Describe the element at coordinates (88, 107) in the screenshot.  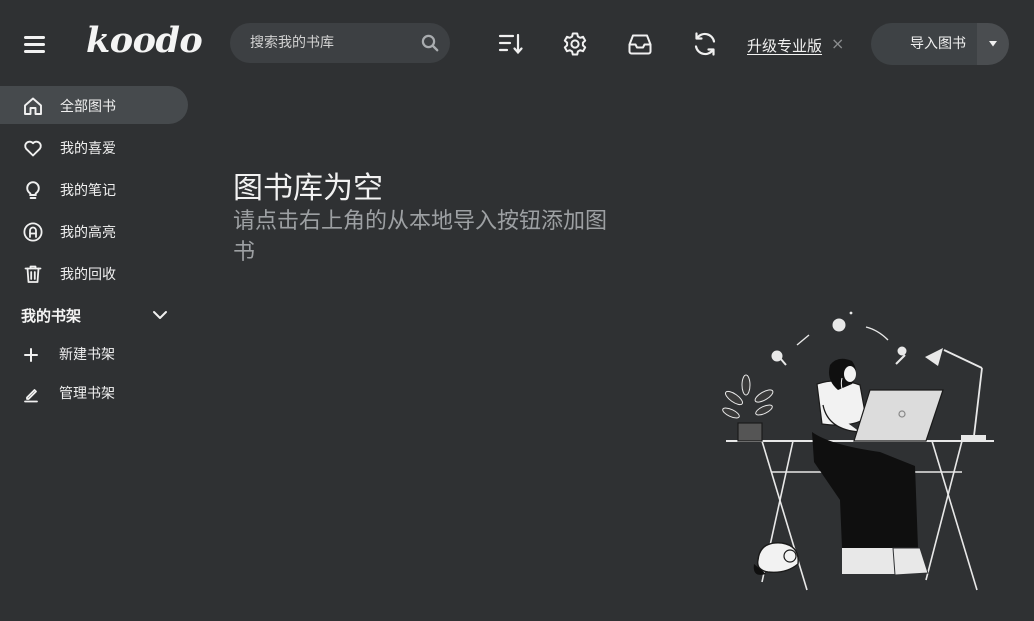
I see `sidebar-item-label: 全部图书` at that location.